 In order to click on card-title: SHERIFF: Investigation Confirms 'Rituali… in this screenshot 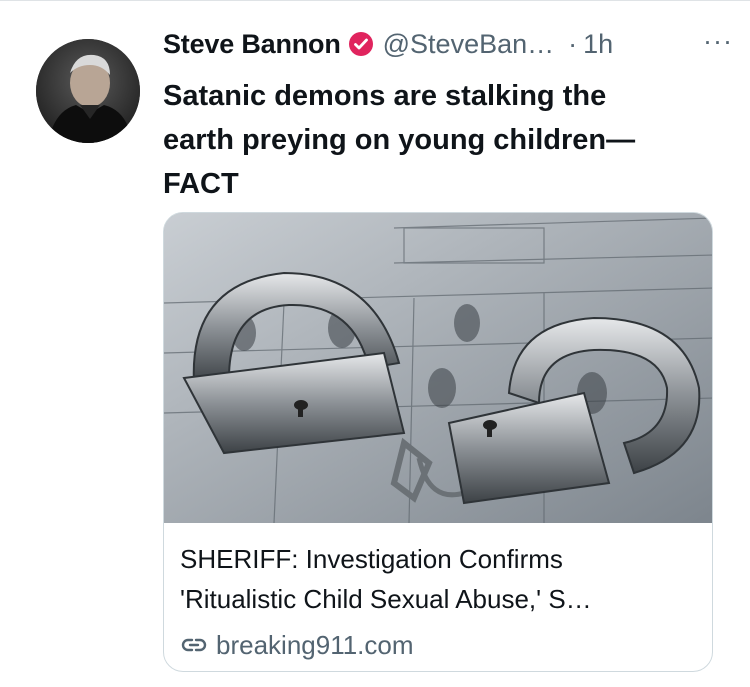, I will do `click(440, 579)`.